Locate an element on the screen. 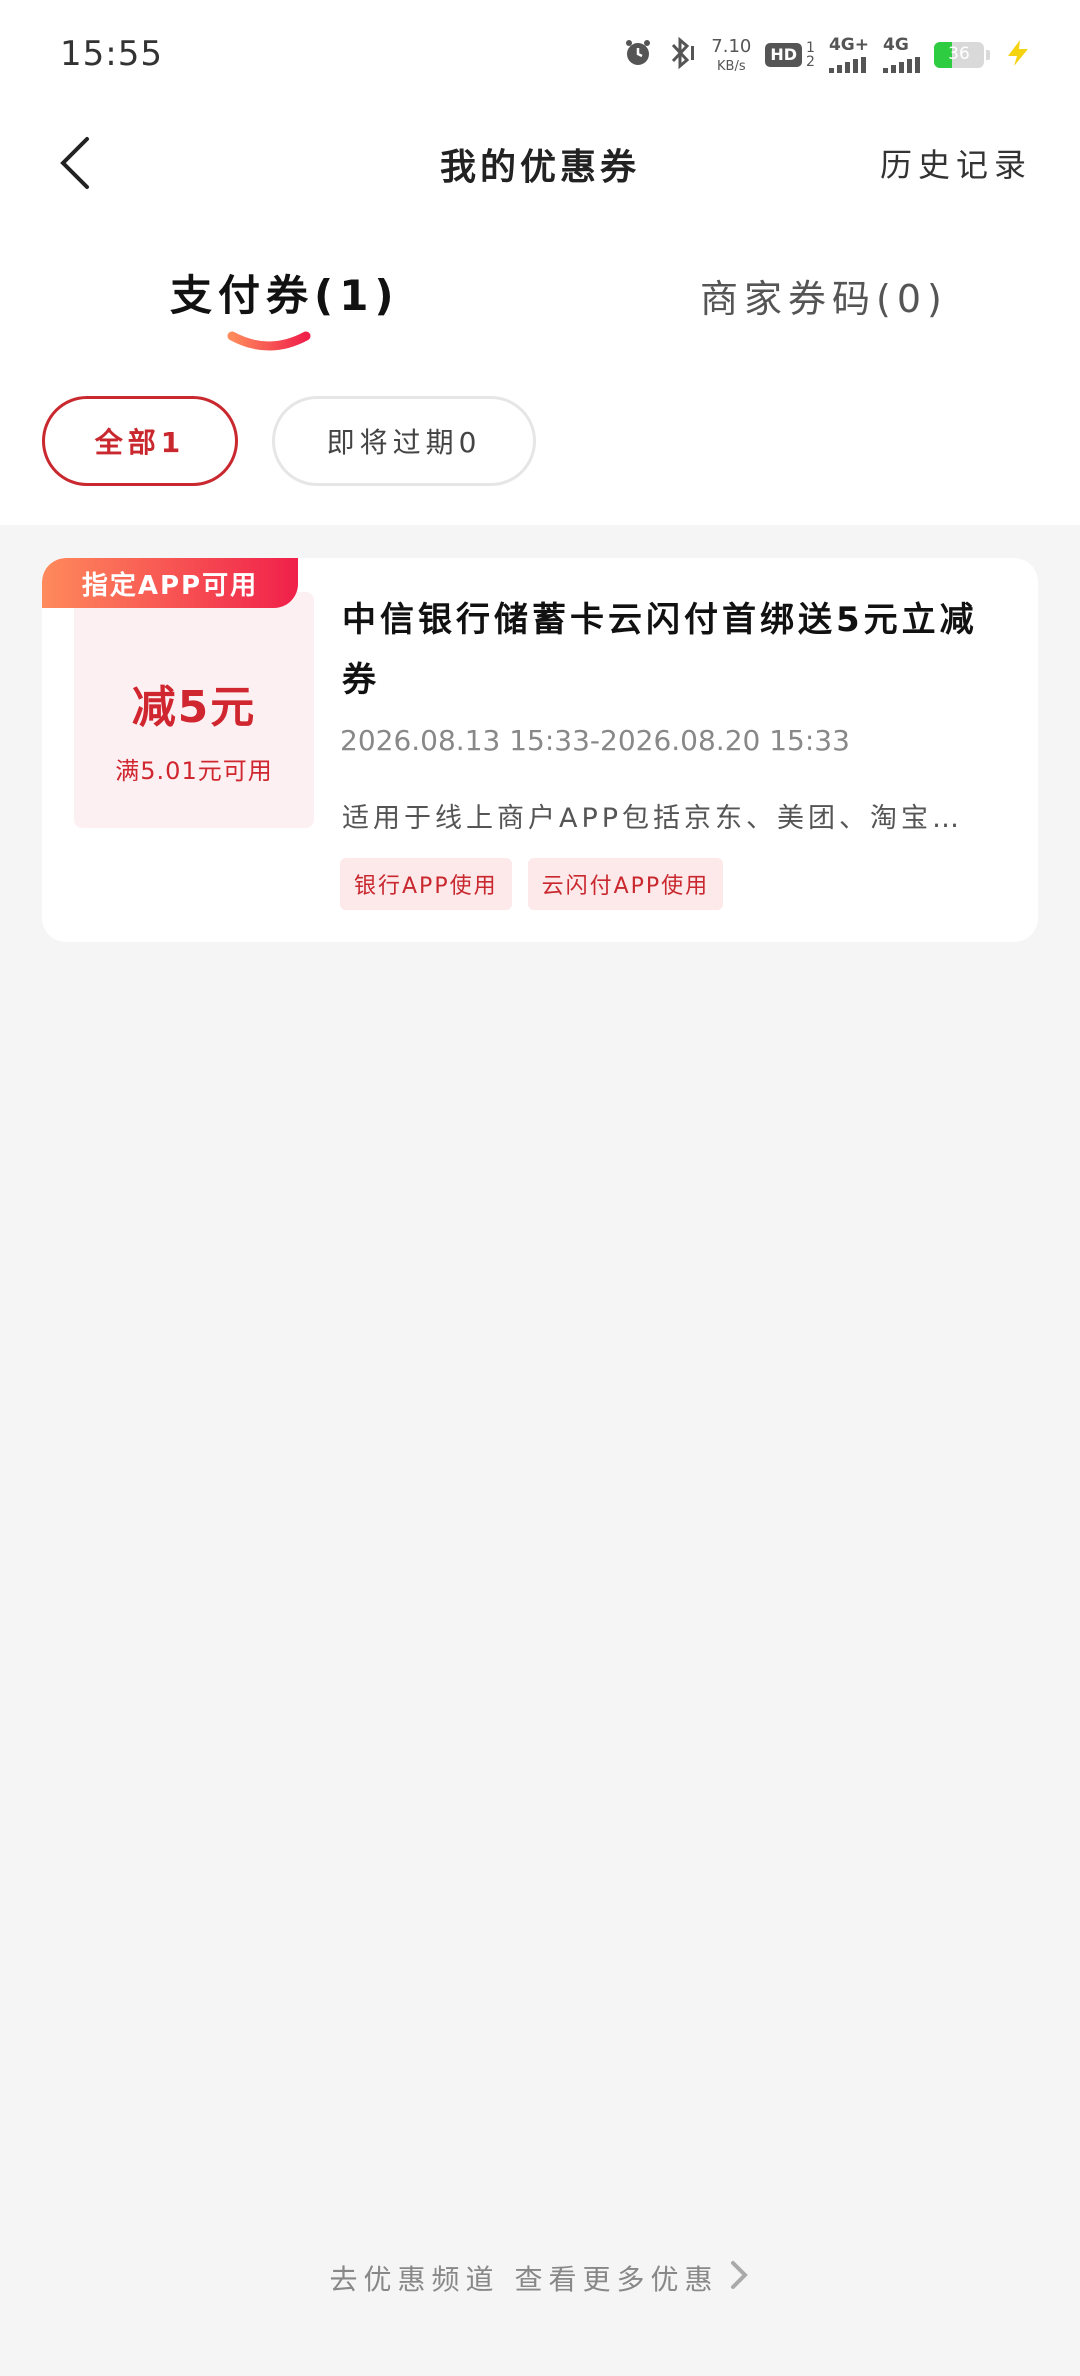 The image size is (1080, 2376). chevron-right-icon is located at coordinates (739, 2278).